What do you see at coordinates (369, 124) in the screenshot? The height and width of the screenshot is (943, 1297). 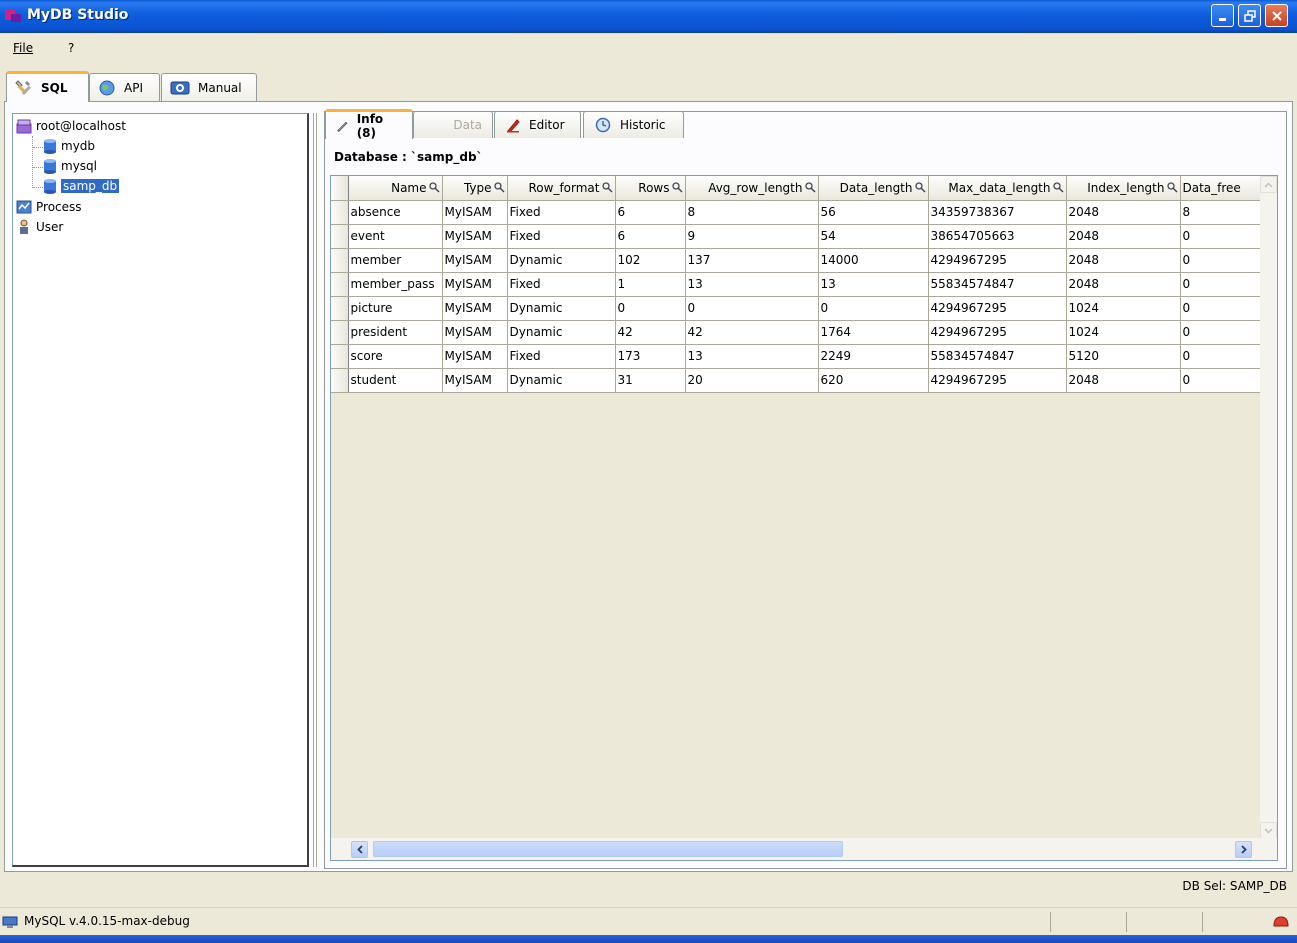 I see `tab-info: Info (8)` at bounding box center [369, 124].